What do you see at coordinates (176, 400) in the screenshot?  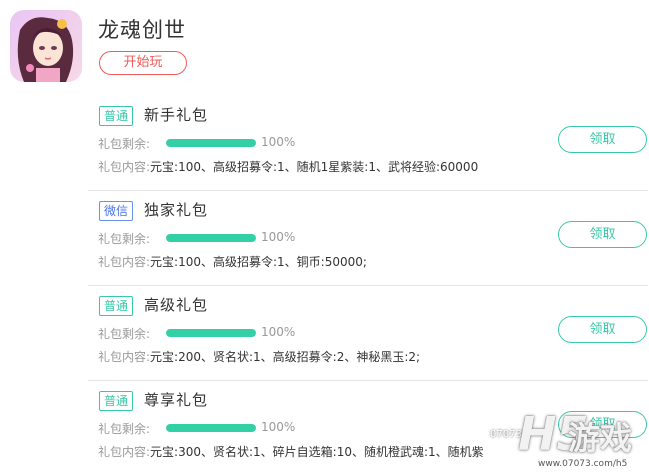 I see `gift-name: 尊享礼包` at bounding box center [176, 400].